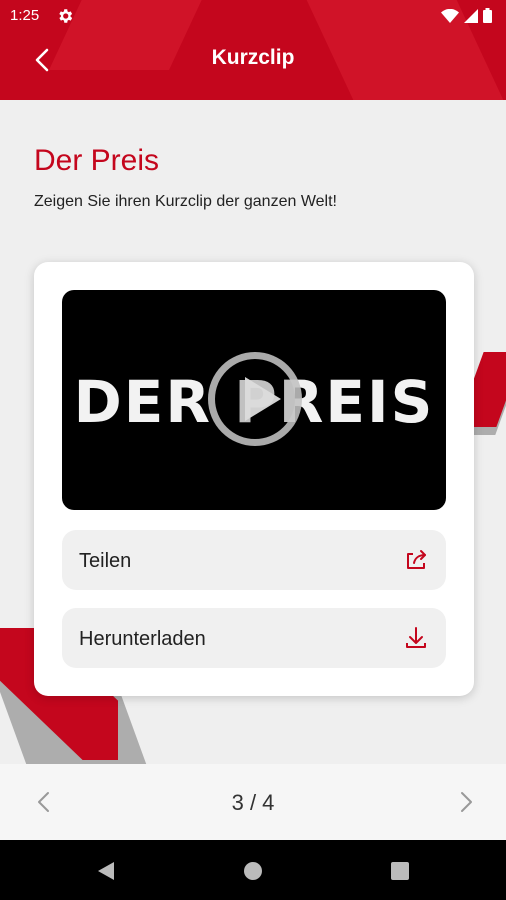 Image resolution: width=506 pixels, height=900 pixels. Describe the element at coordinates (254, 638) in the screenshot. I see `download-button: Herunterladen` at that location.